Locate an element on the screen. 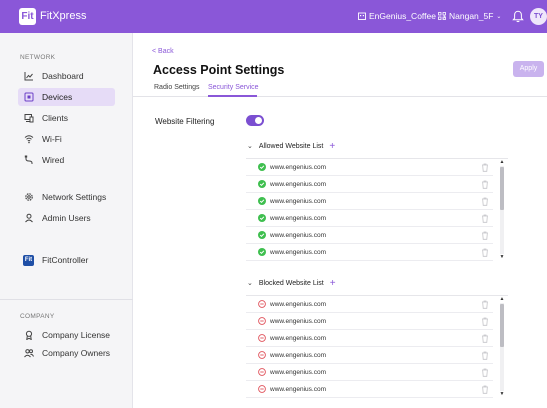  user-icon is located at coordinates (28, 218).